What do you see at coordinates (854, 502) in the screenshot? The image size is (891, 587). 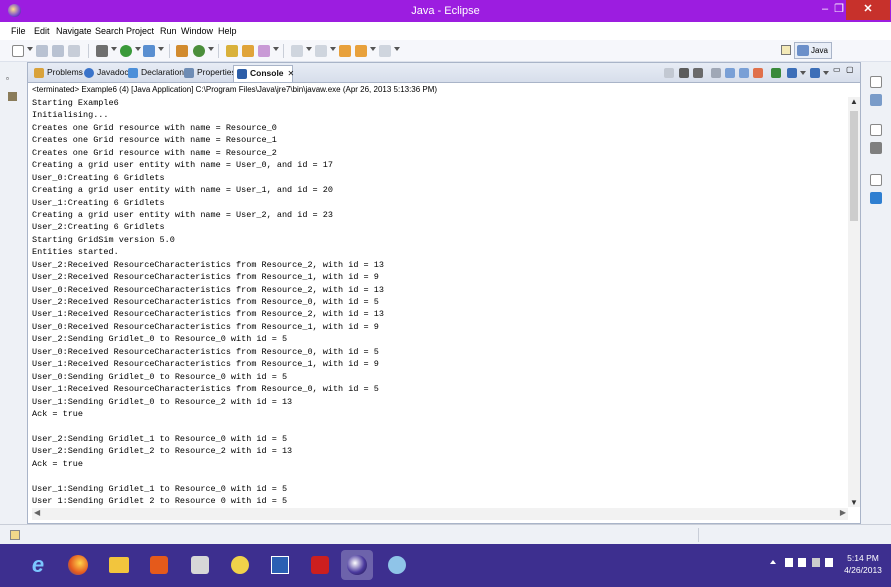 I see `scroll-down-icon: ▼` at bounding box center [854, 502].